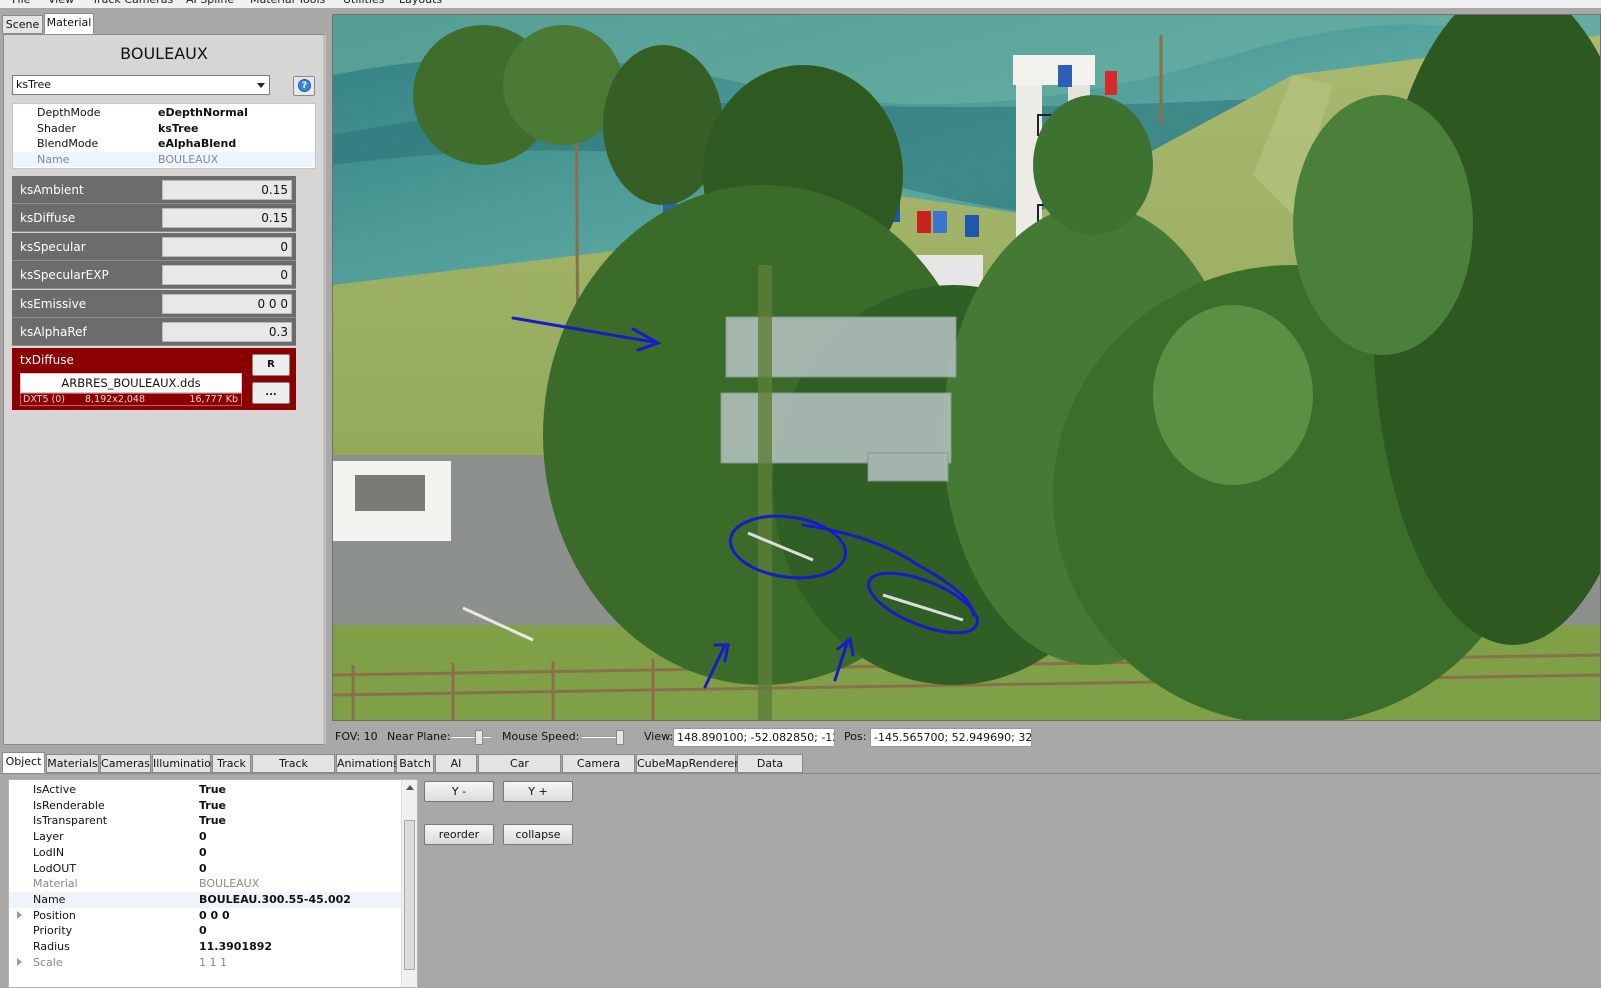  What do you see at coordinates (227, 303) in the screenshot?
I see `param-value-field: 0 0 0` at bounding box center [227, 303].